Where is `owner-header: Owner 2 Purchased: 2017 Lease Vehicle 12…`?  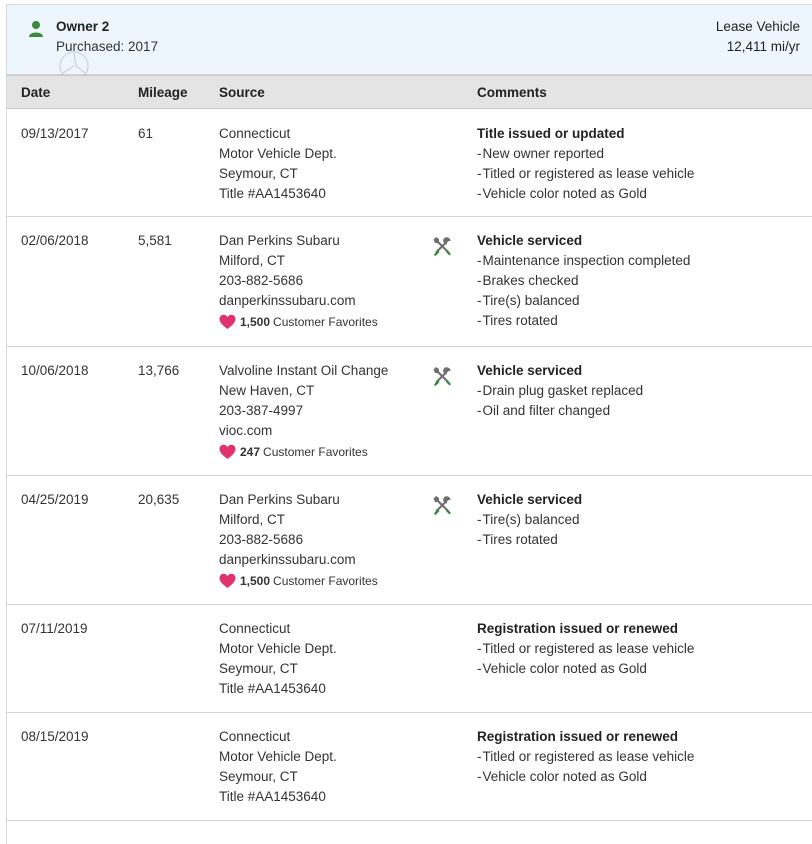 owner-header: Owner 2 Purchased: 2017 Lease Vehicle 12… is located at coordinates (409, 43).